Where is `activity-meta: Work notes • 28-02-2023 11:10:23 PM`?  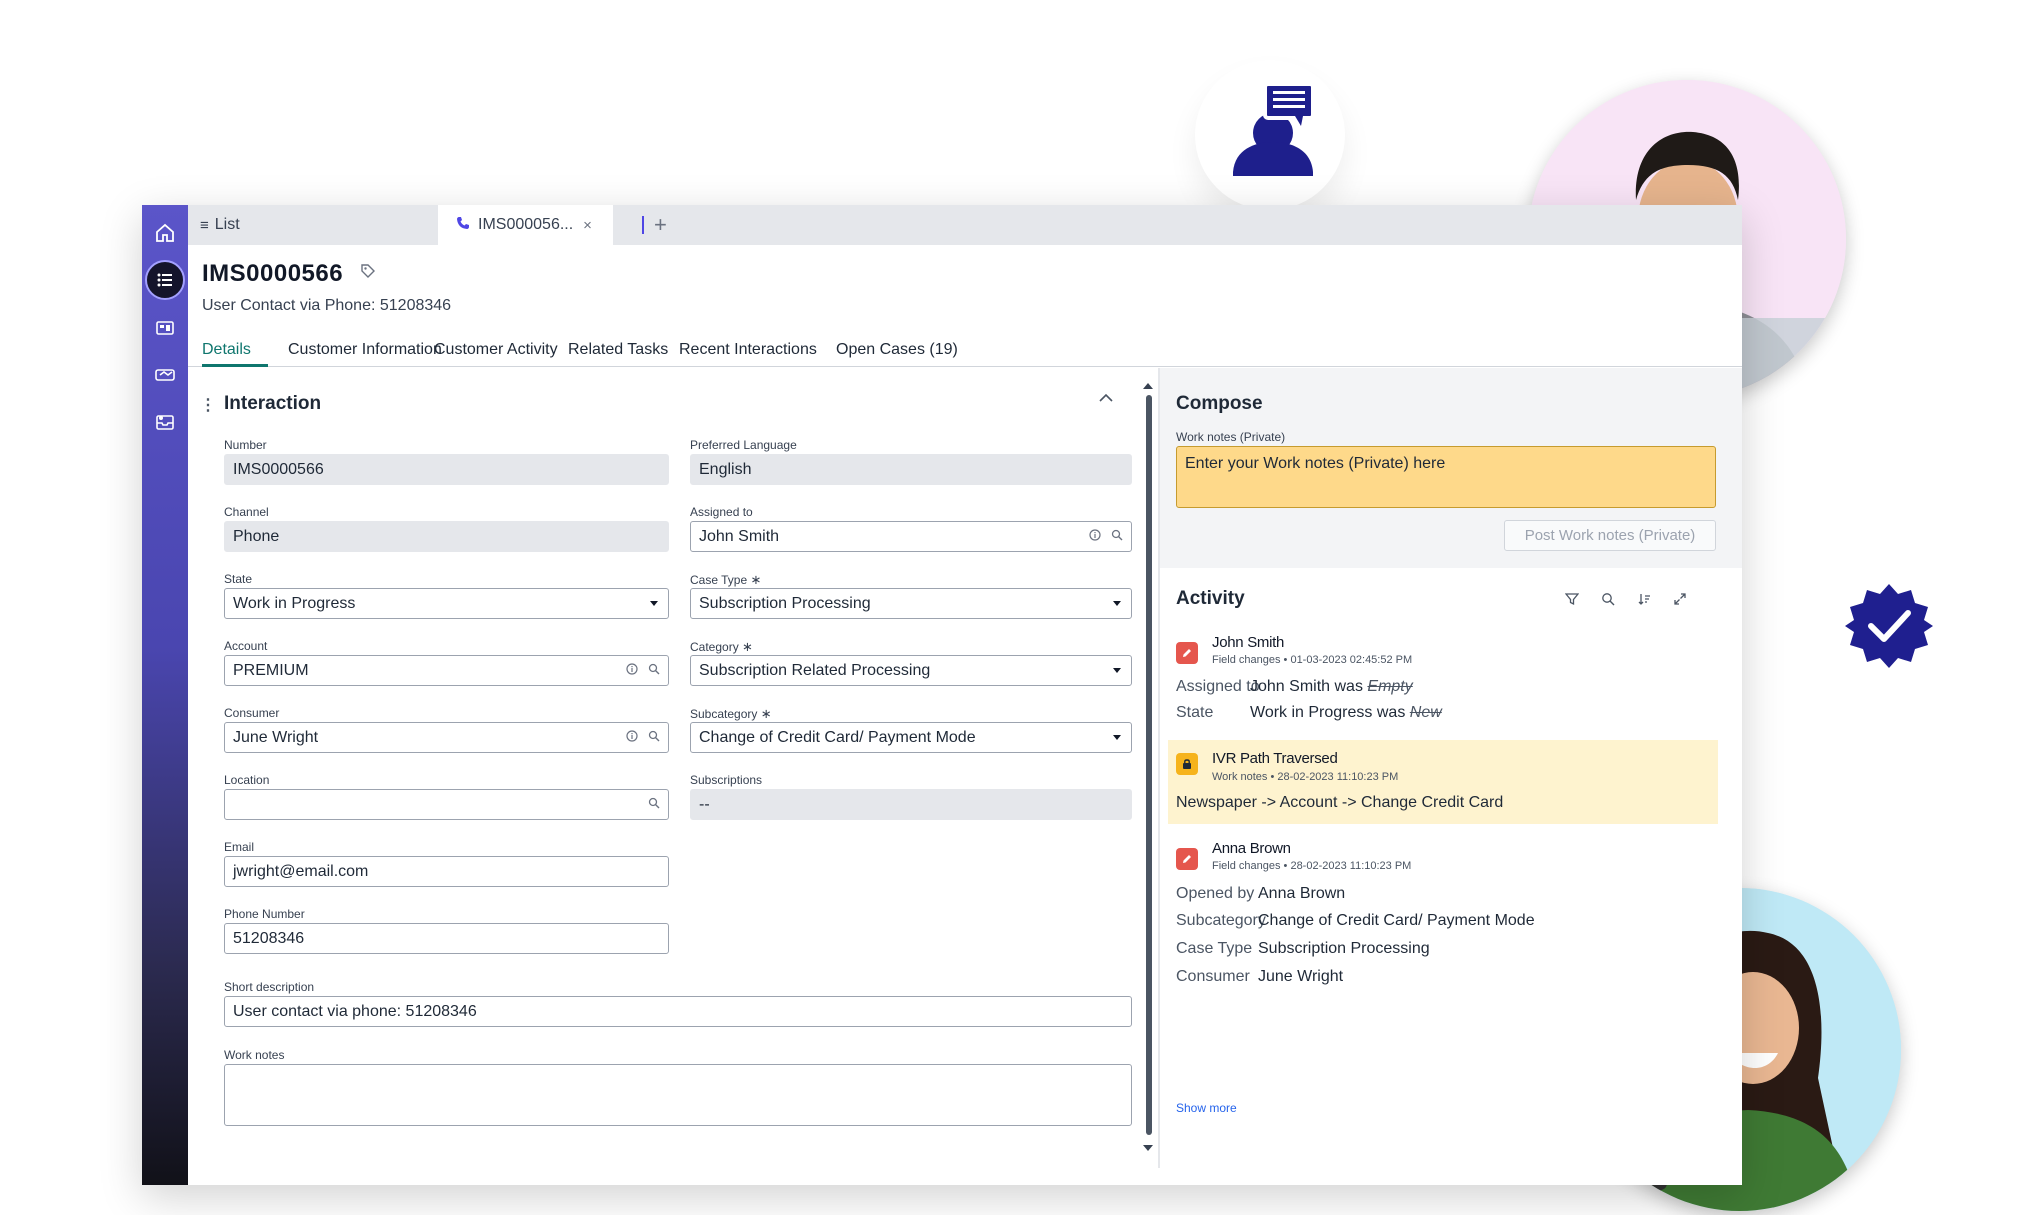
activity-meta: Work notes • 28-02-2023 11:10:23 PM is located at coordinates (1305, 777).